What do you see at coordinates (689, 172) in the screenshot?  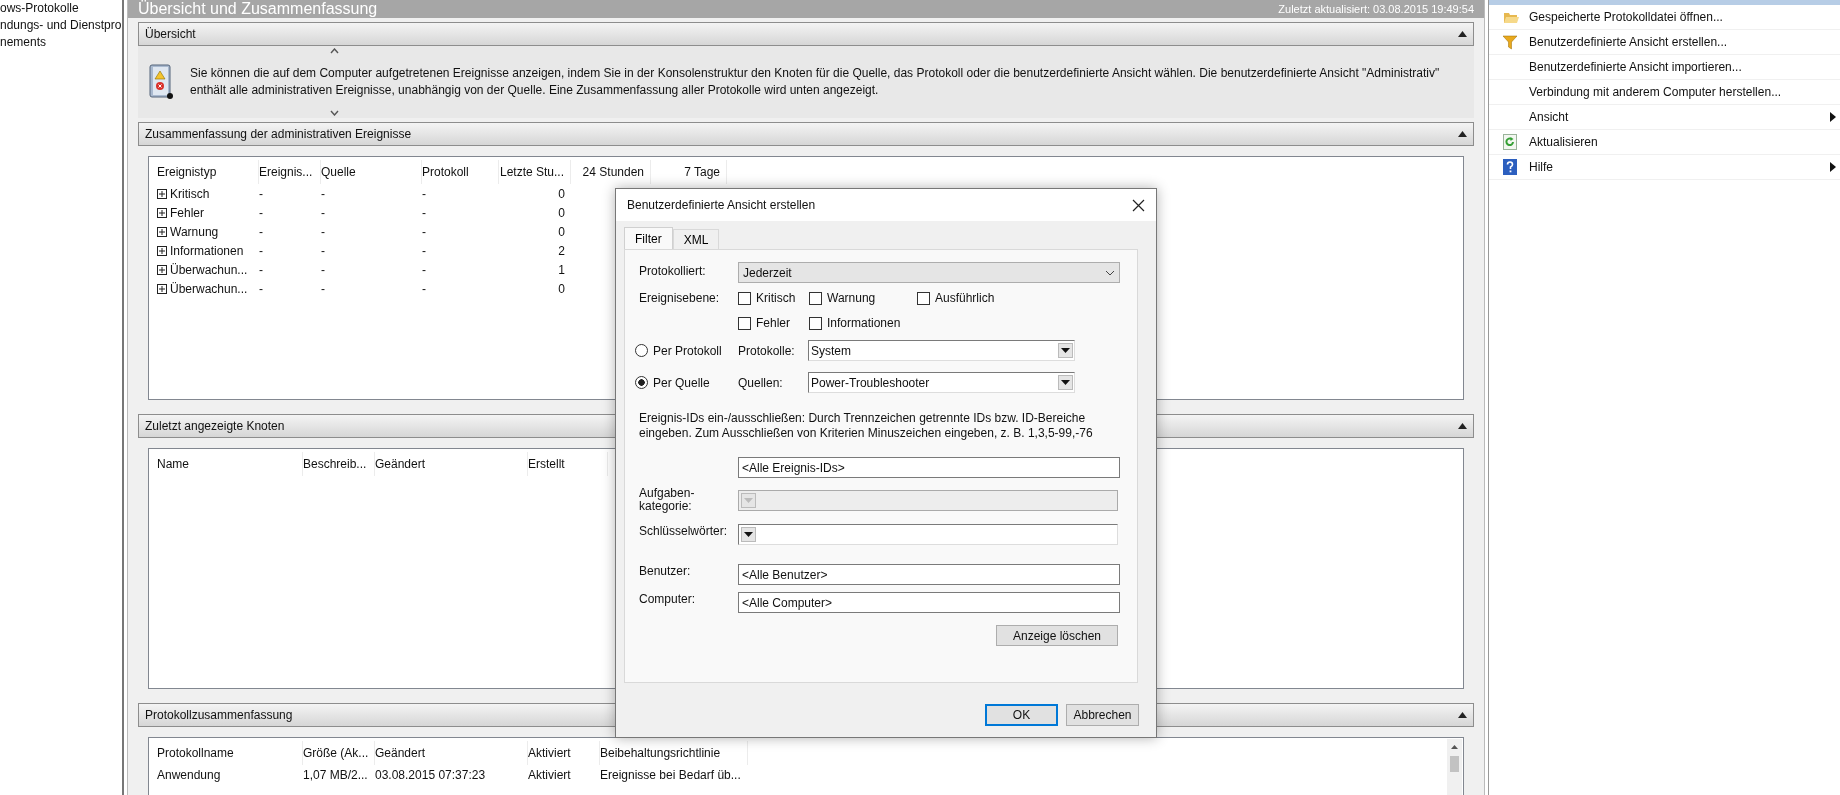 I see `column-header: 7 Tage` at bounding box center [689, 172].